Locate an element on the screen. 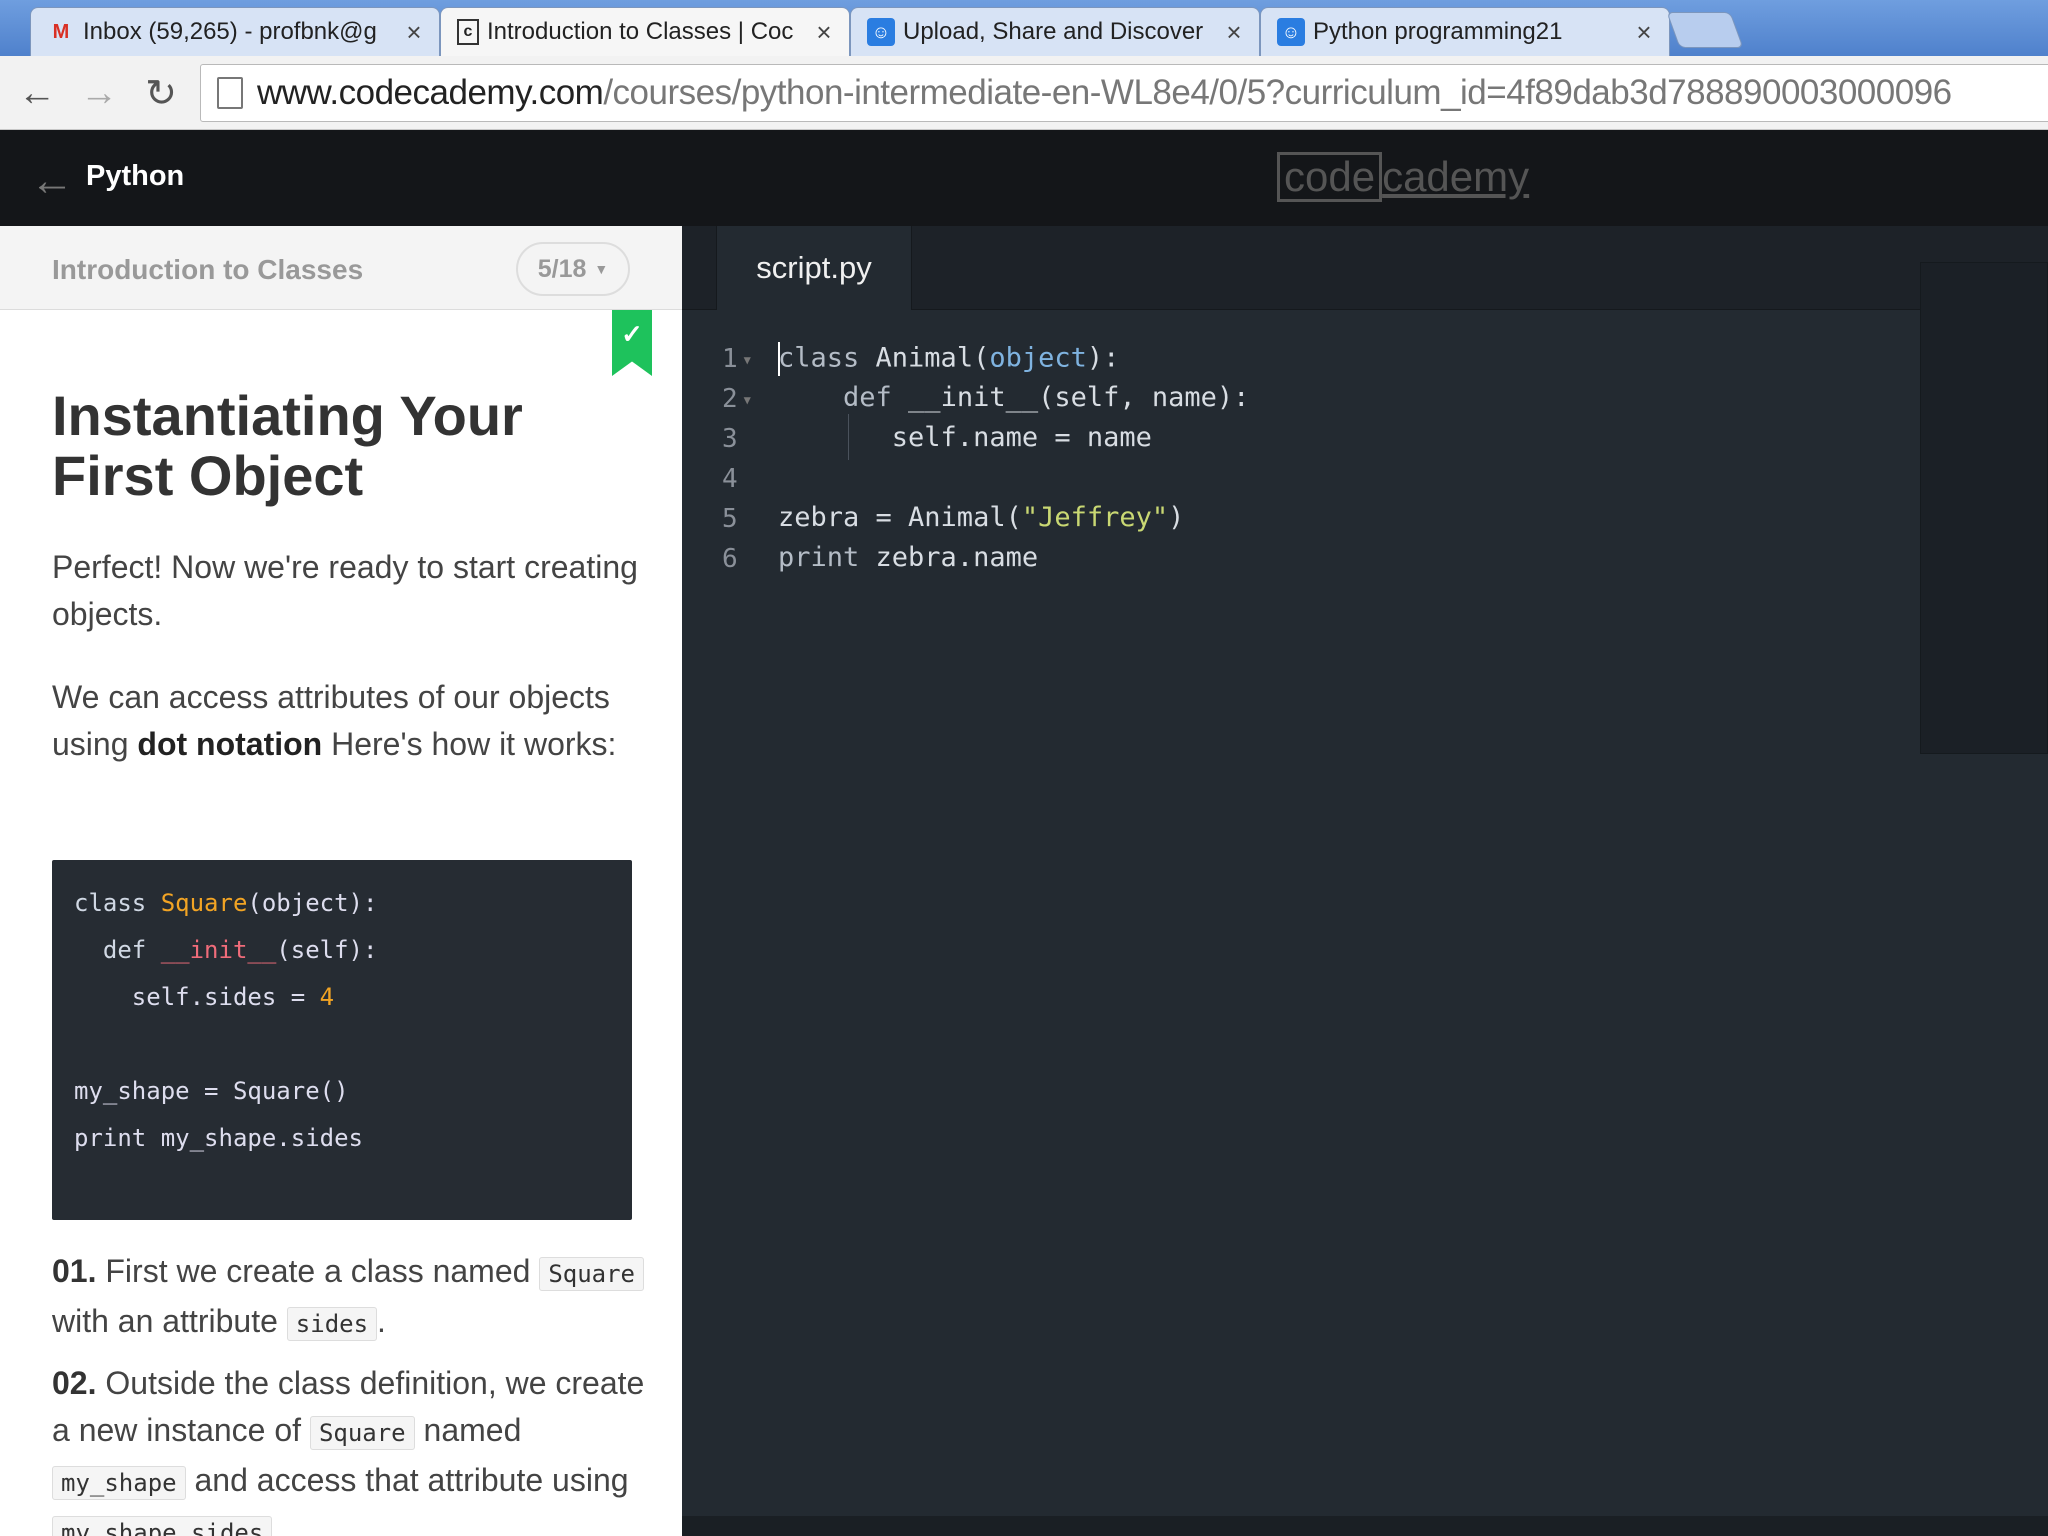 The width and height of the screenshot is (2048, 1536). code-token: object is located at coordinates (1038, 358).